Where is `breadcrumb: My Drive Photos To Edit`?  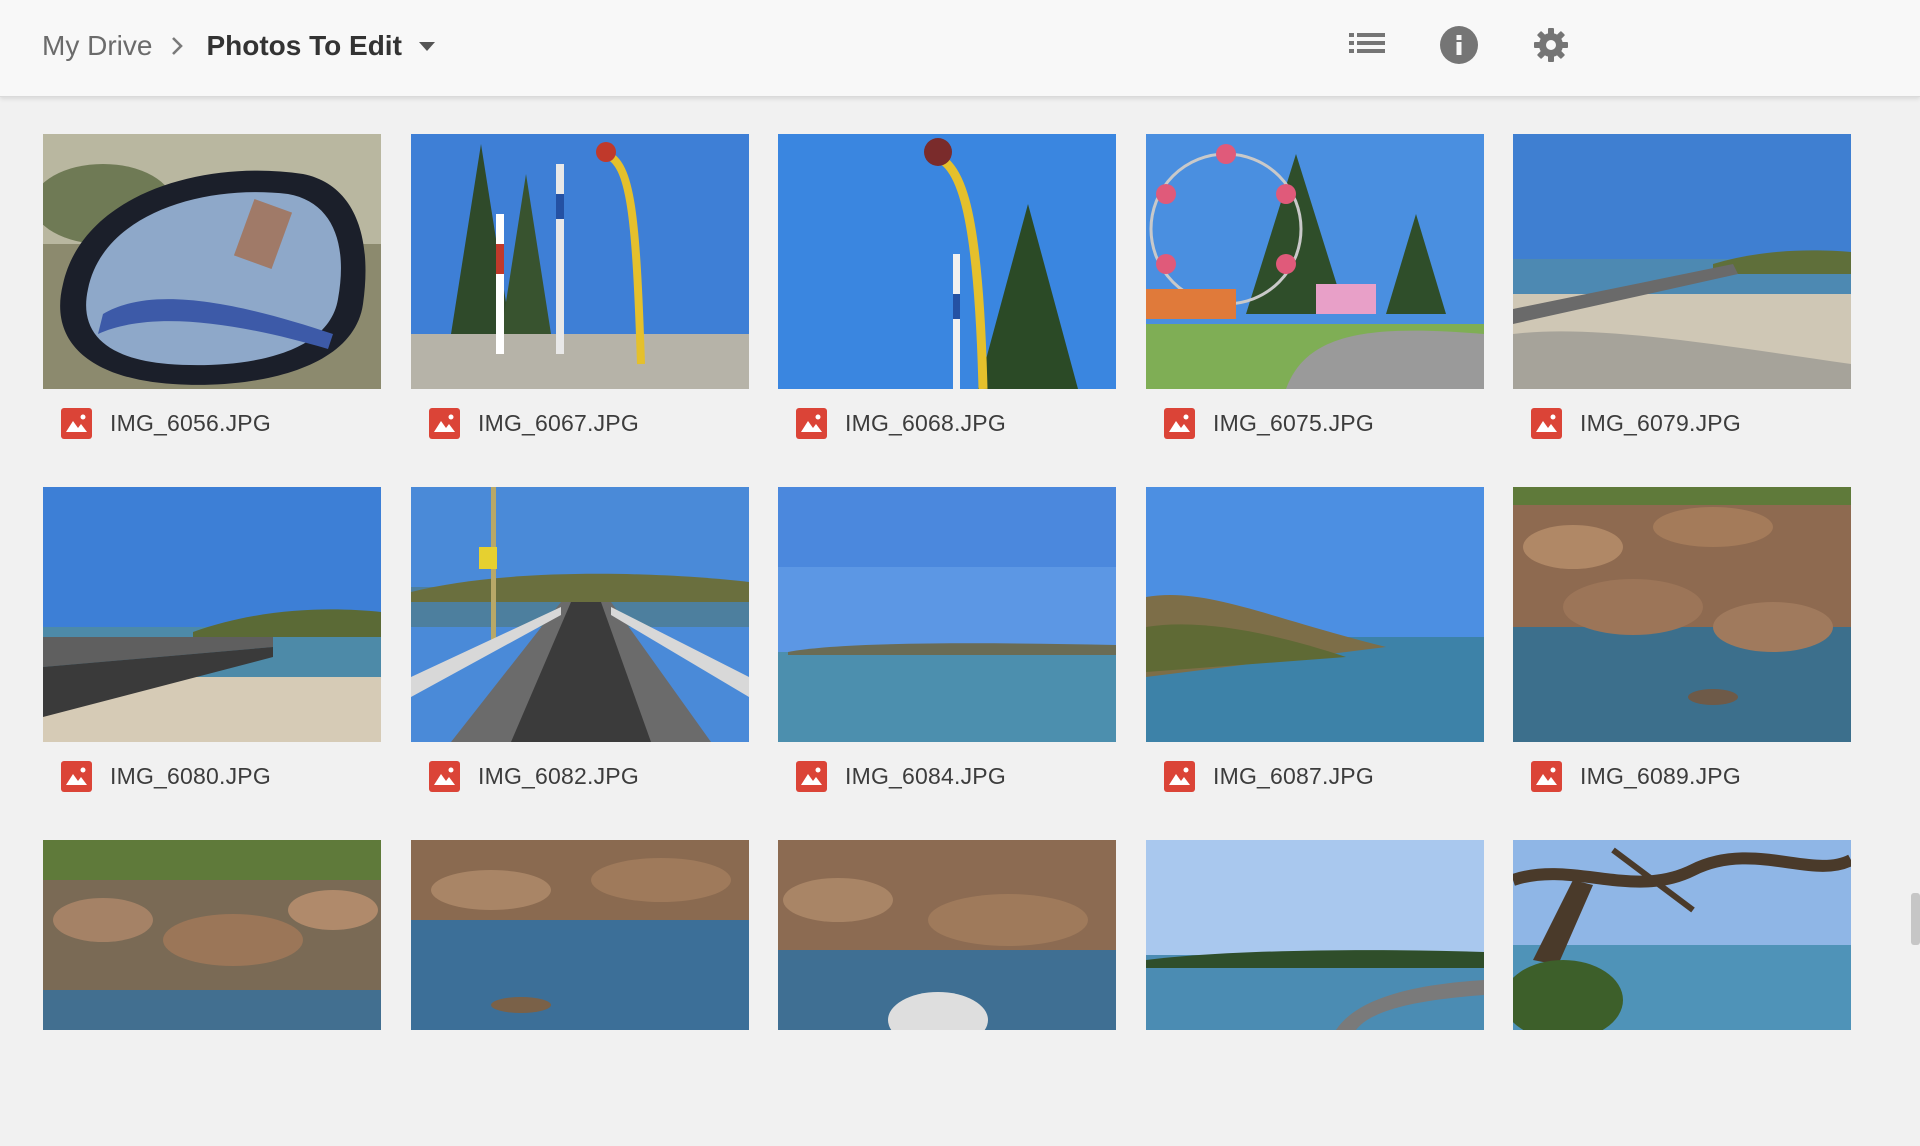
breadcrumb: My Drive Photos To Edit is located at coordinates (239, 46).